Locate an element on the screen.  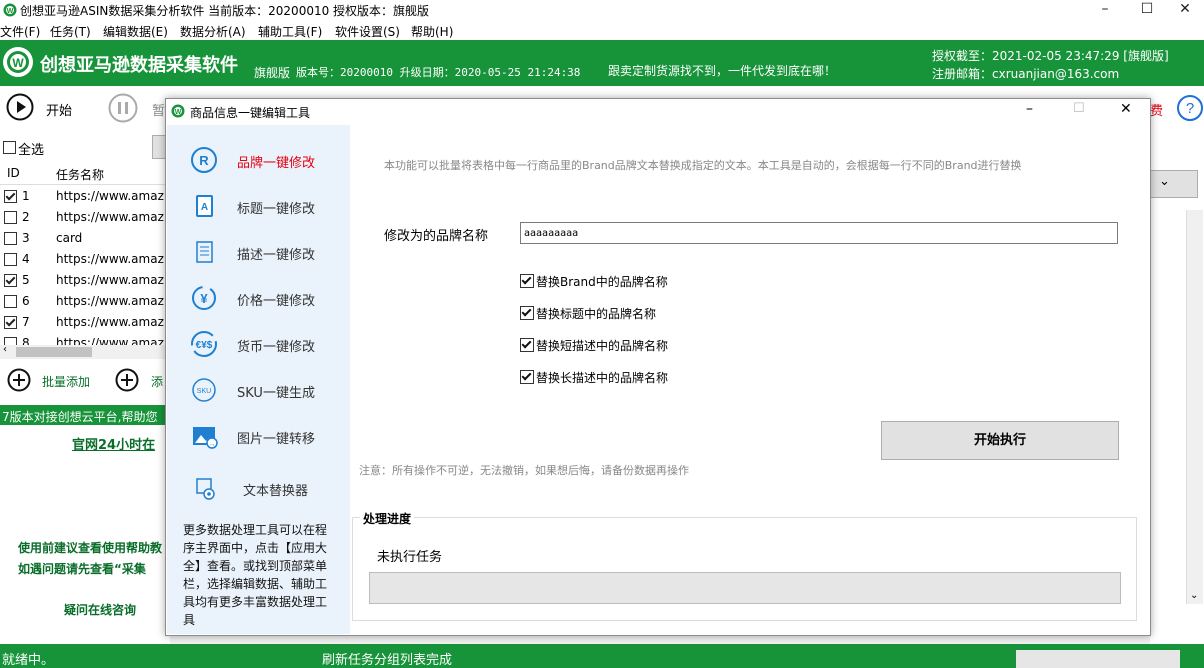
batch-add-button is located at coordinates (19, 380).